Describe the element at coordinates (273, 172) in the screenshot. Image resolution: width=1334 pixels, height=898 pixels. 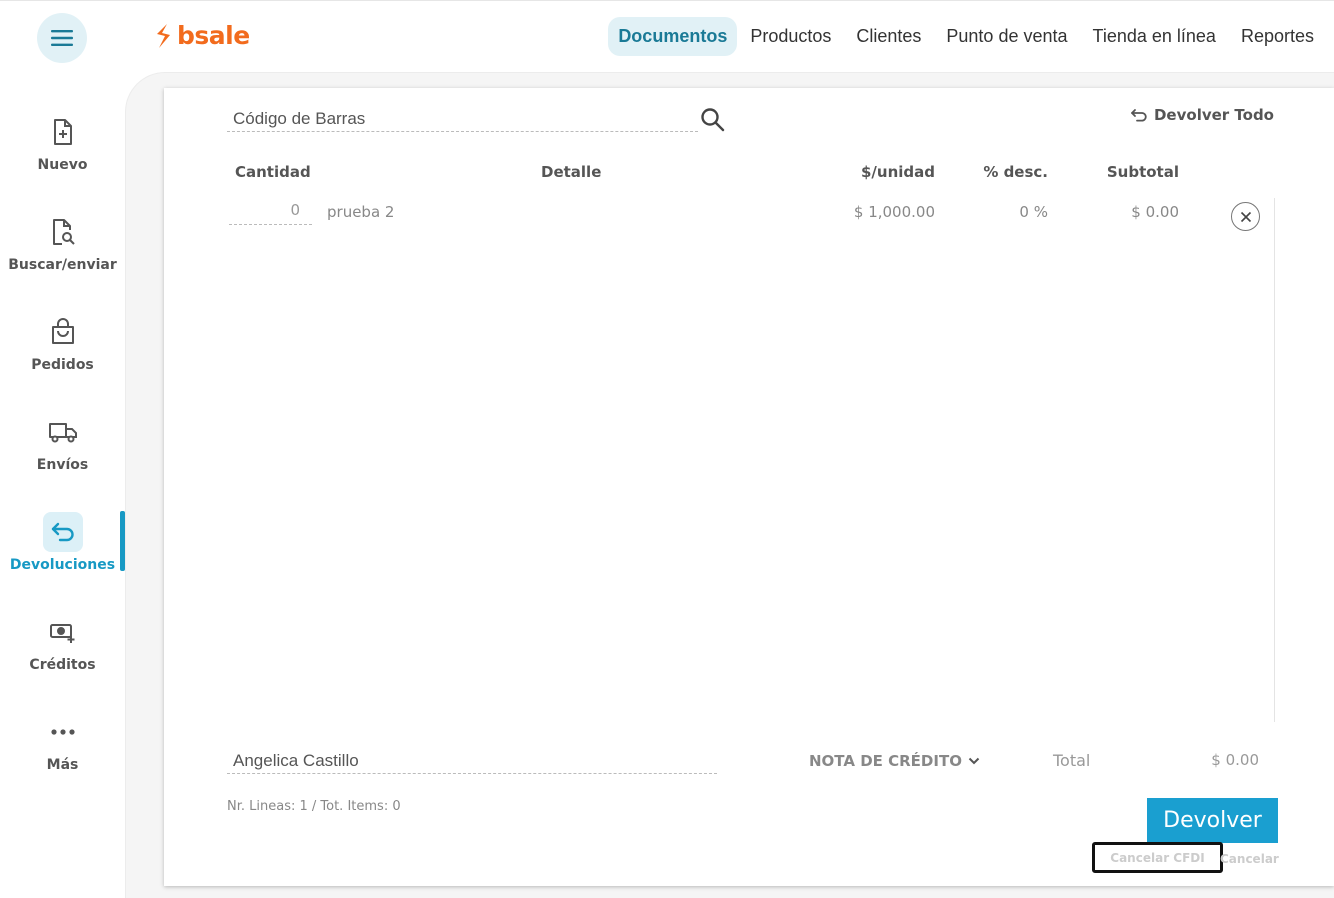
I see `column-header-cantidad: Cantidad` at that location.